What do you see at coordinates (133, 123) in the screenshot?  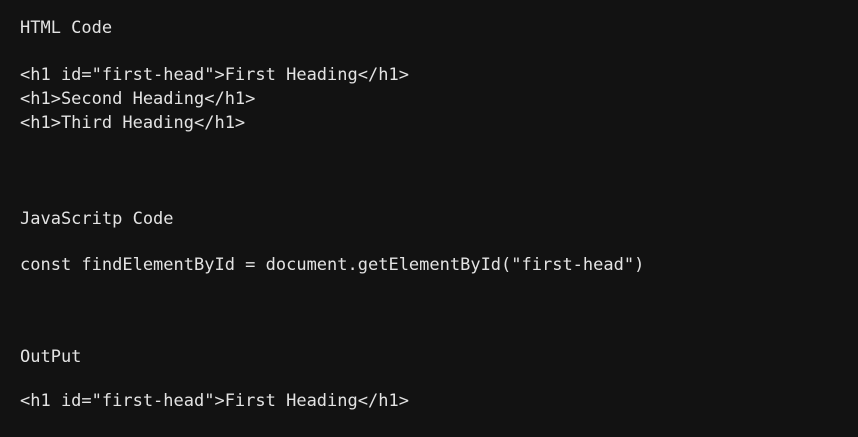 I see `html-code-line: <h1>Third Heading</h1>` at bounding box center [133, 123].